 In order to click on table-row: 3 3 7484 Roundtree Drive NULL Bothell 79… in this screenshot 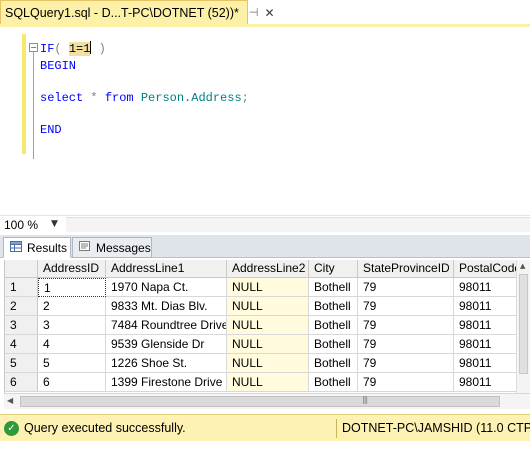, I will do `click(267, 325)`.